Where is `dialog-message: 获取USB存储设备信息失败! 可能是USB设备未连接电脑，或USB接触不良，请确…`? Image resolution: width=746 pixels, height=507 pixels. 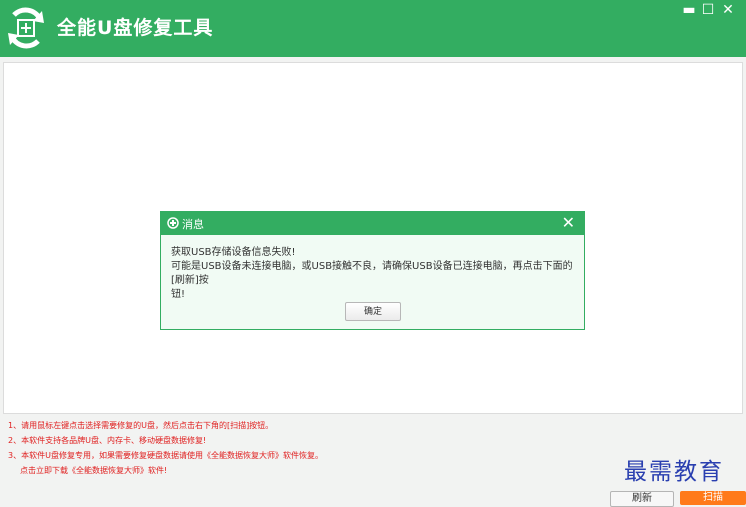
dialog-message: 获取USB存储设备信息失败! 可能是USB设备未连接电脑，或USB接触不良，请确… is located at coordinates (373, 274).